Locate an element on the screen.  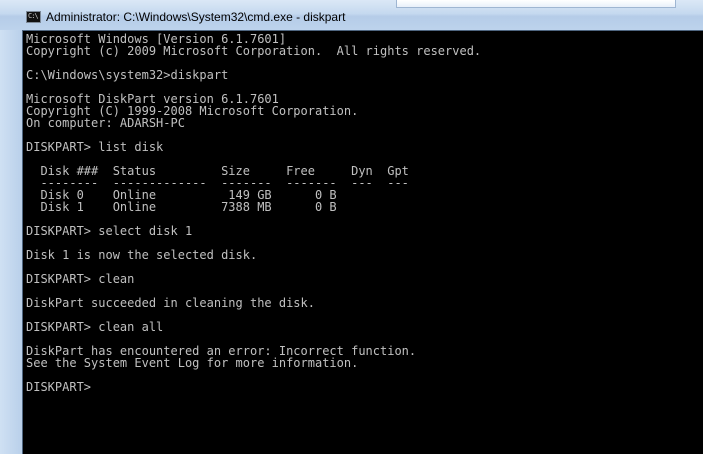
console-line: DISKPART> is located at coordinates (62, 387).